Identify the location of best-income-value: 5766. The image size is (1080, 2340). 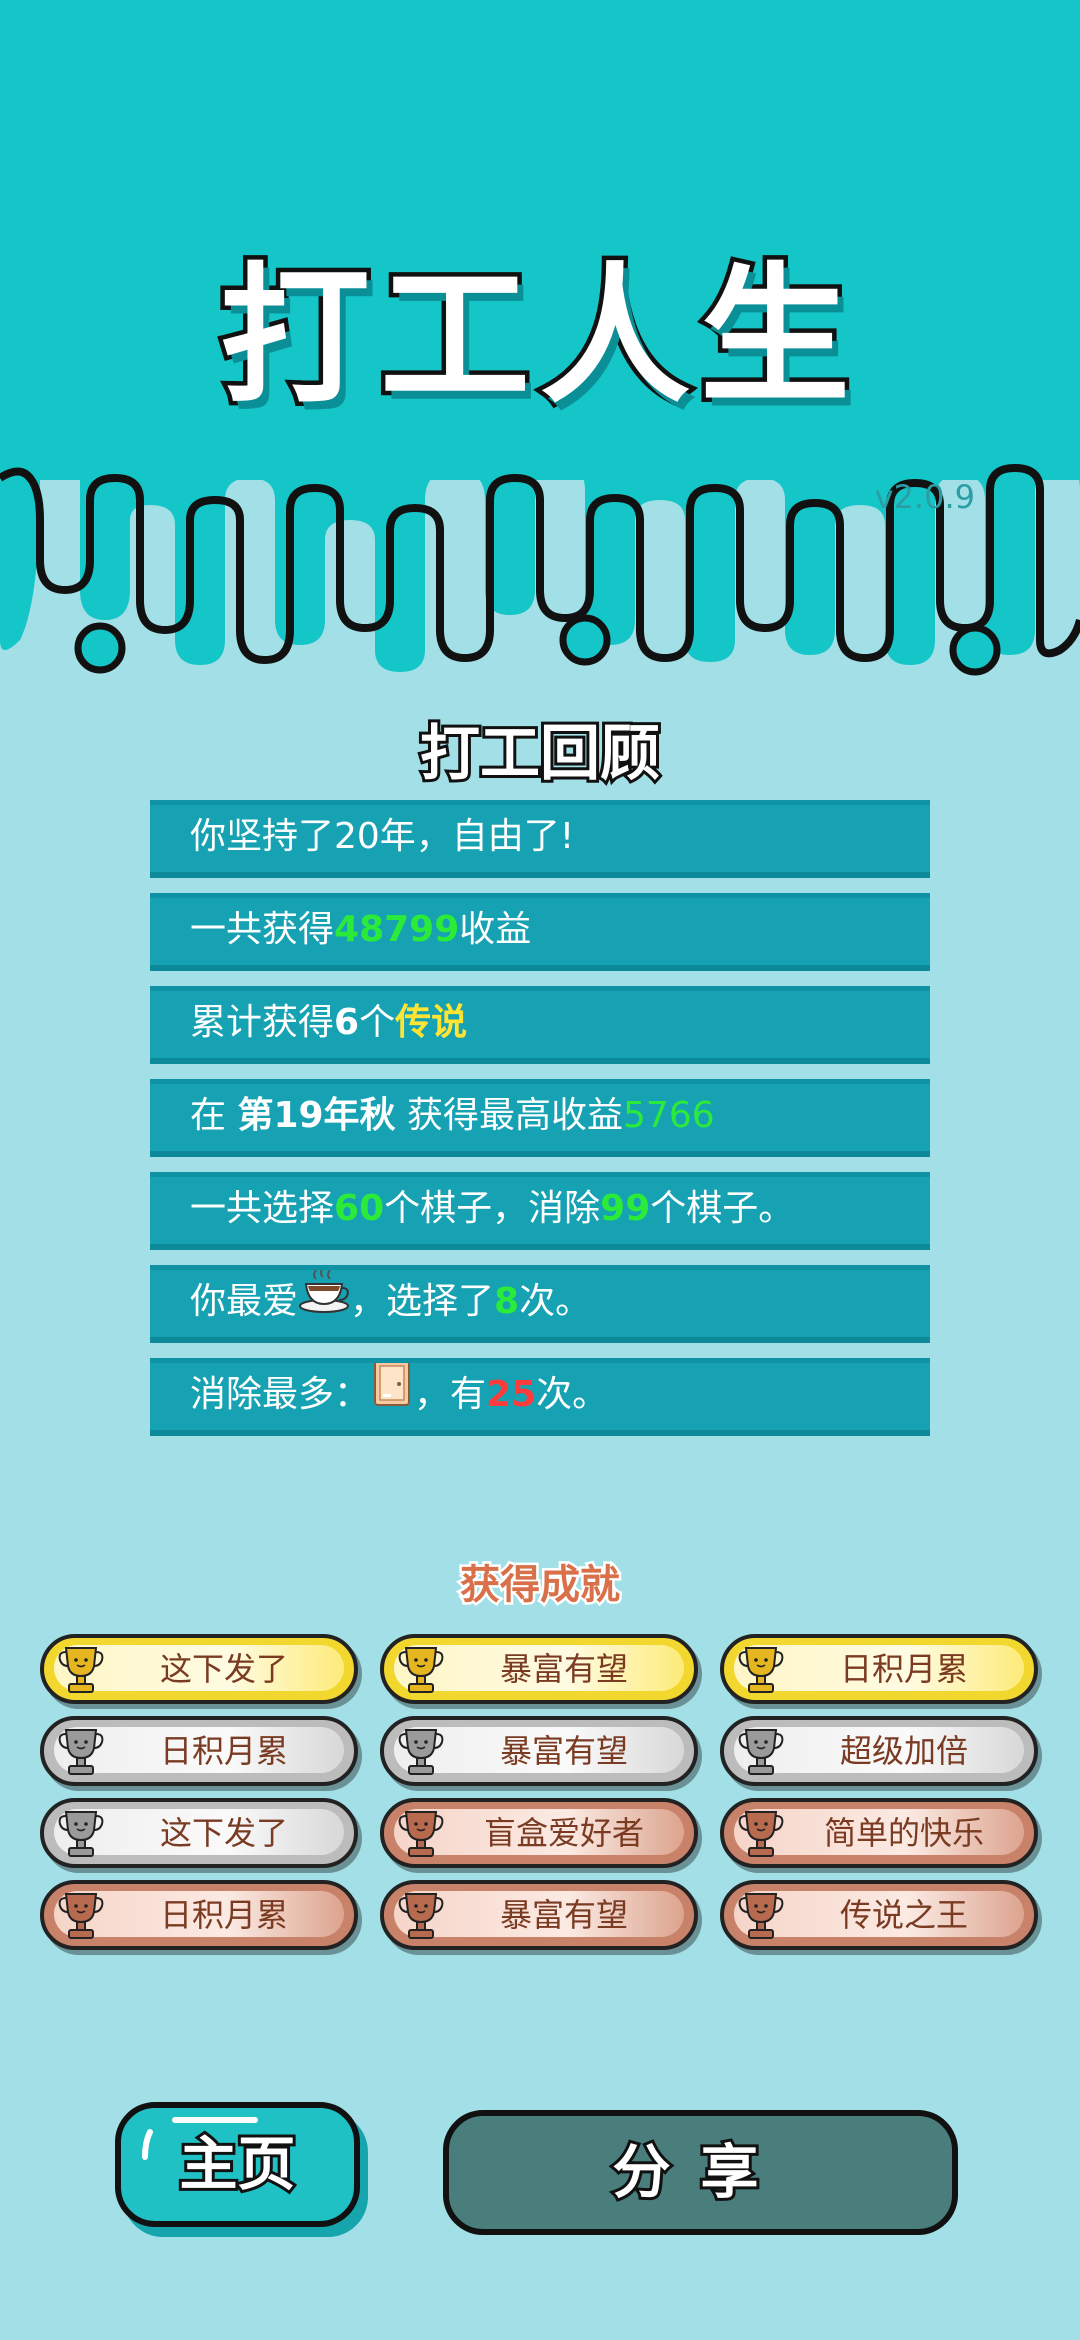
(669, 1115).